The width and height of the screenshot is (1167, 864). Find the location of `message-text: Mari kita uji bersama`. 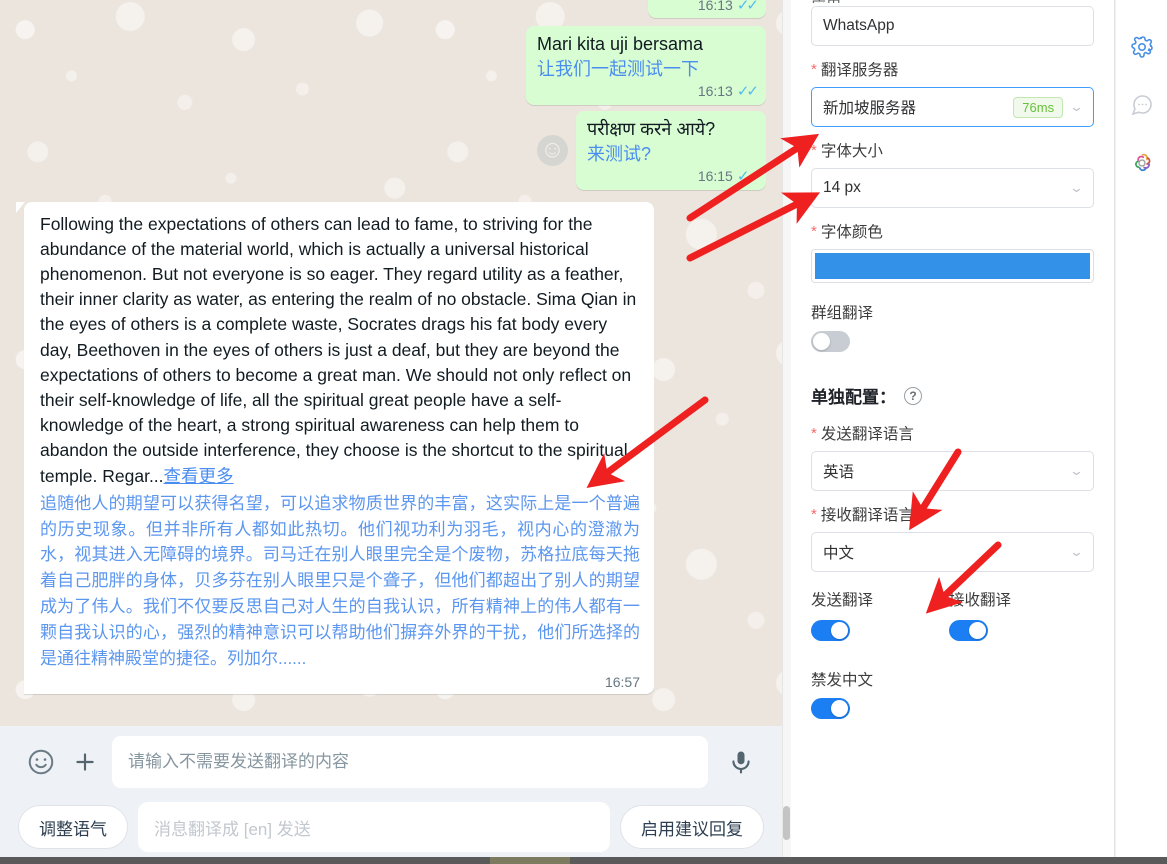

message-text: Mari kita uji bersama is located at coordinates (620, 44).